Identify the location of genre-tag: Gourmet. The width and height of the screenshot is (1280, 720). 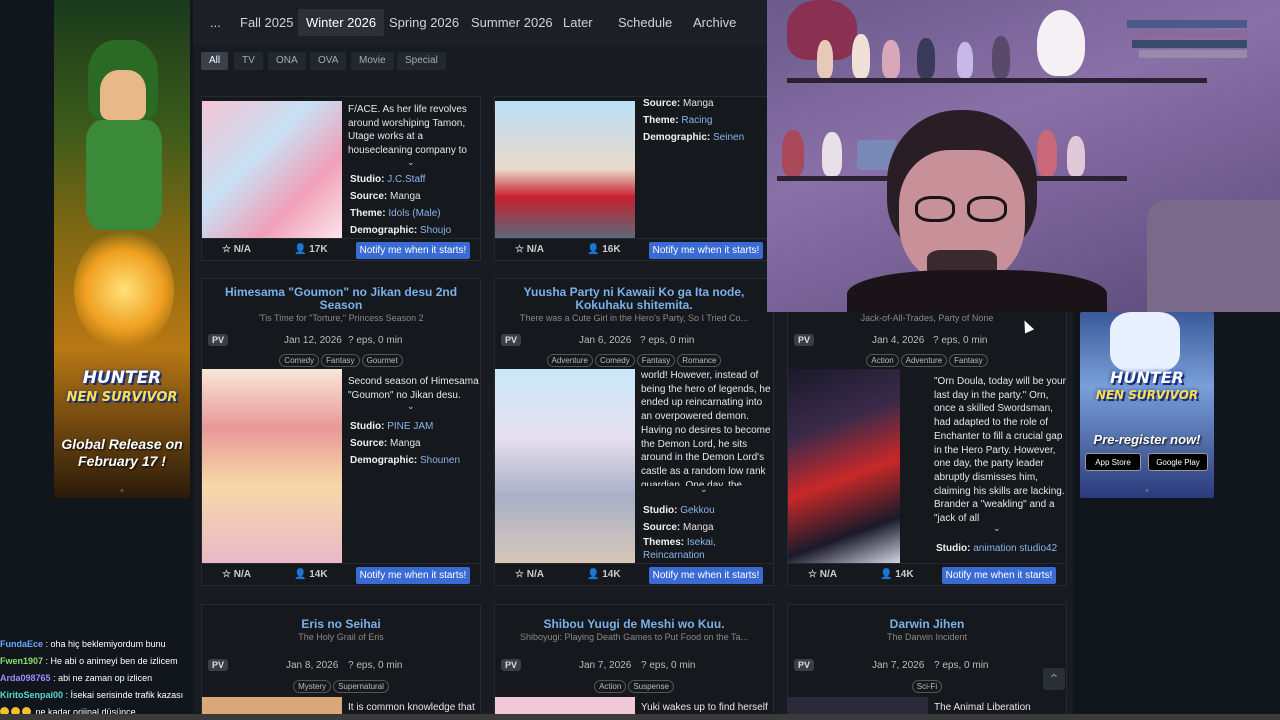
(382, 360).